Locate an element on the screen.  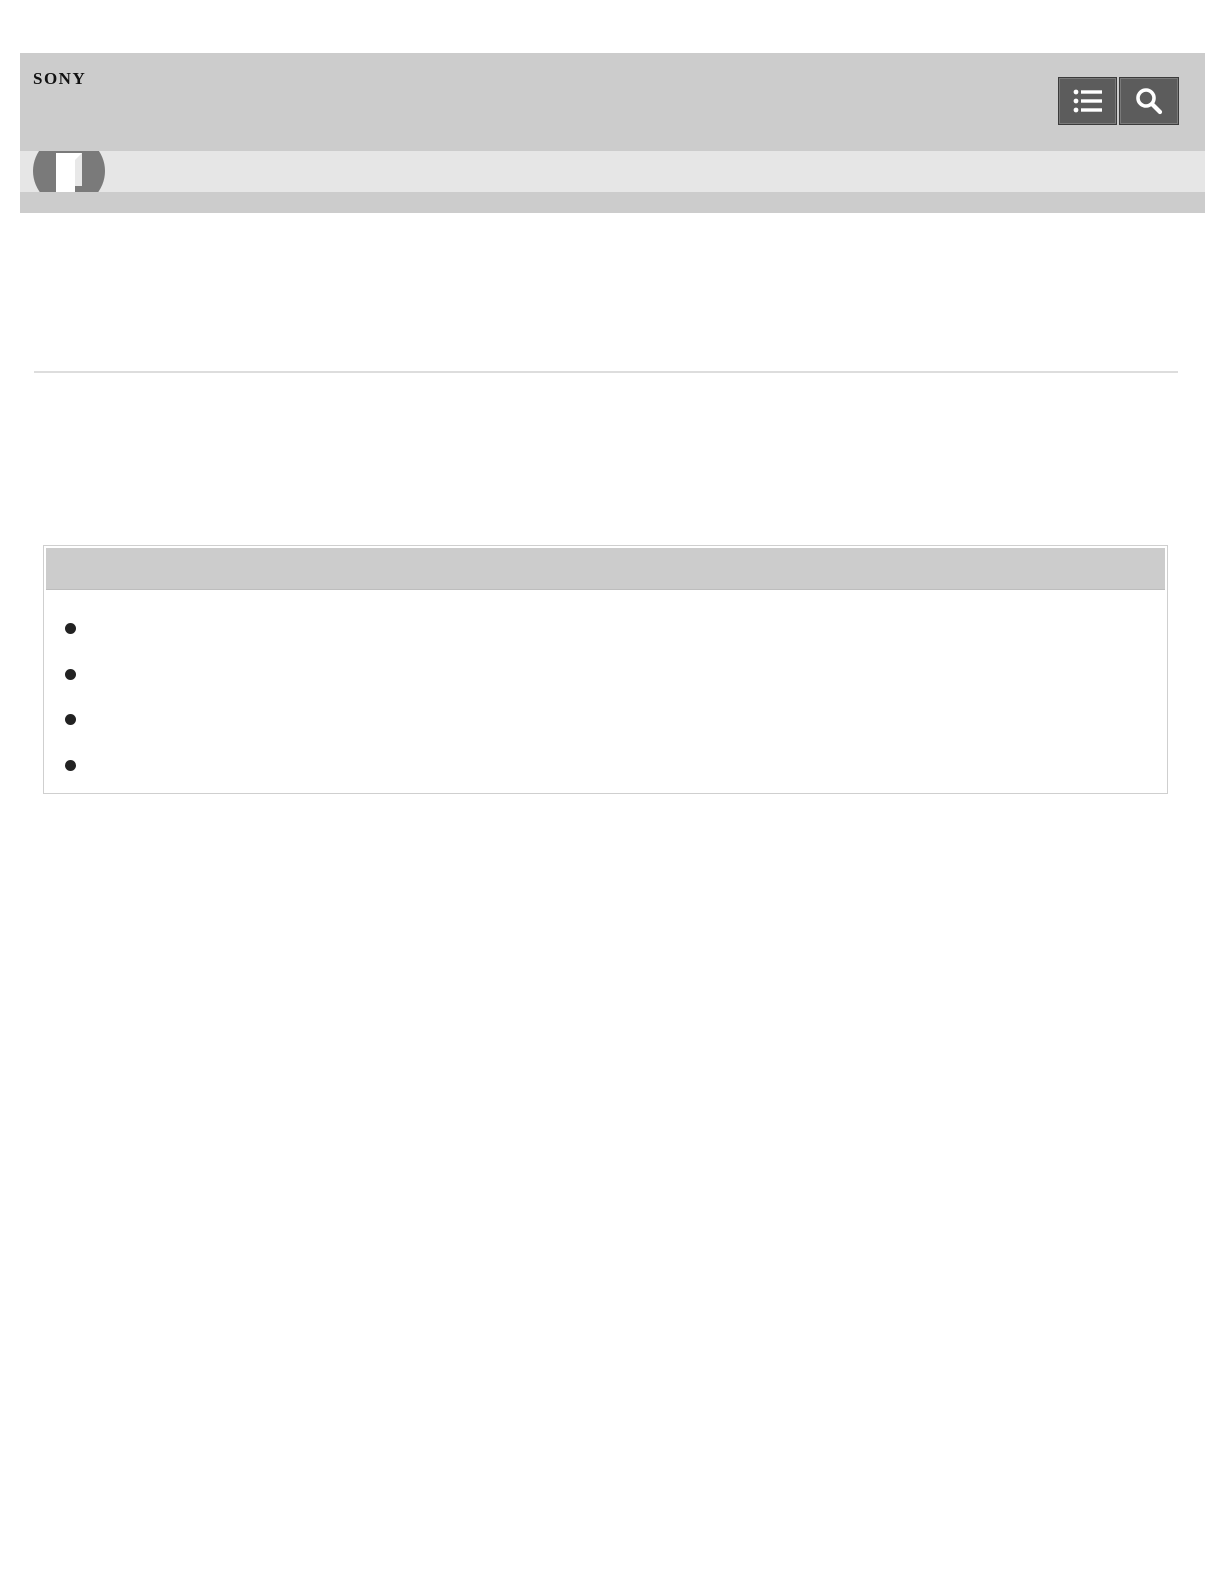
search-icon is located at coordinates (1149, 101).